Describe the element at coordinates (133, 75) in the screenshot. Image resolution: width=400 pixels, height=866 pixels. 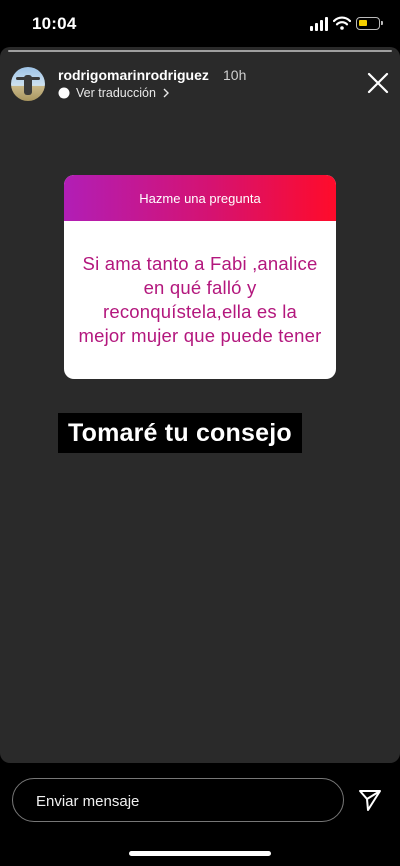
I see `story-username: rodrigomarinrodriguez` at that location.